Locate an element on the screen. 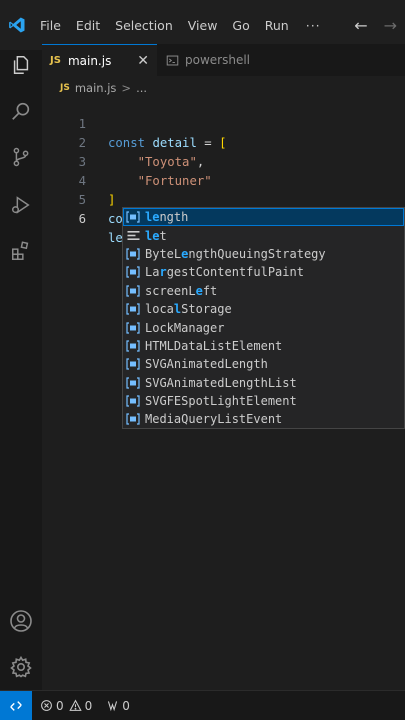 The image size is (405, 720). suggestion-label: let is located at coordinates (156, 235).